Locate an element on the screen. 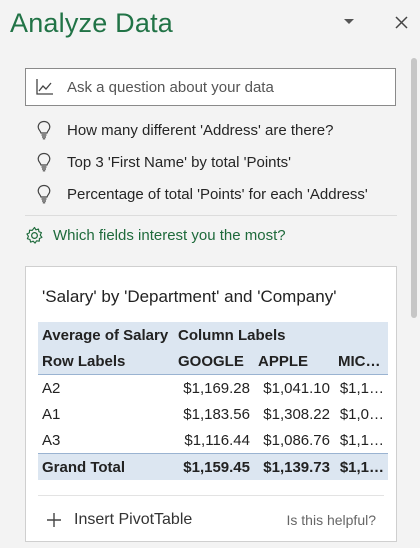  suggestion-item: How many different 'Address' are there? is located at coordinates (211, 130).